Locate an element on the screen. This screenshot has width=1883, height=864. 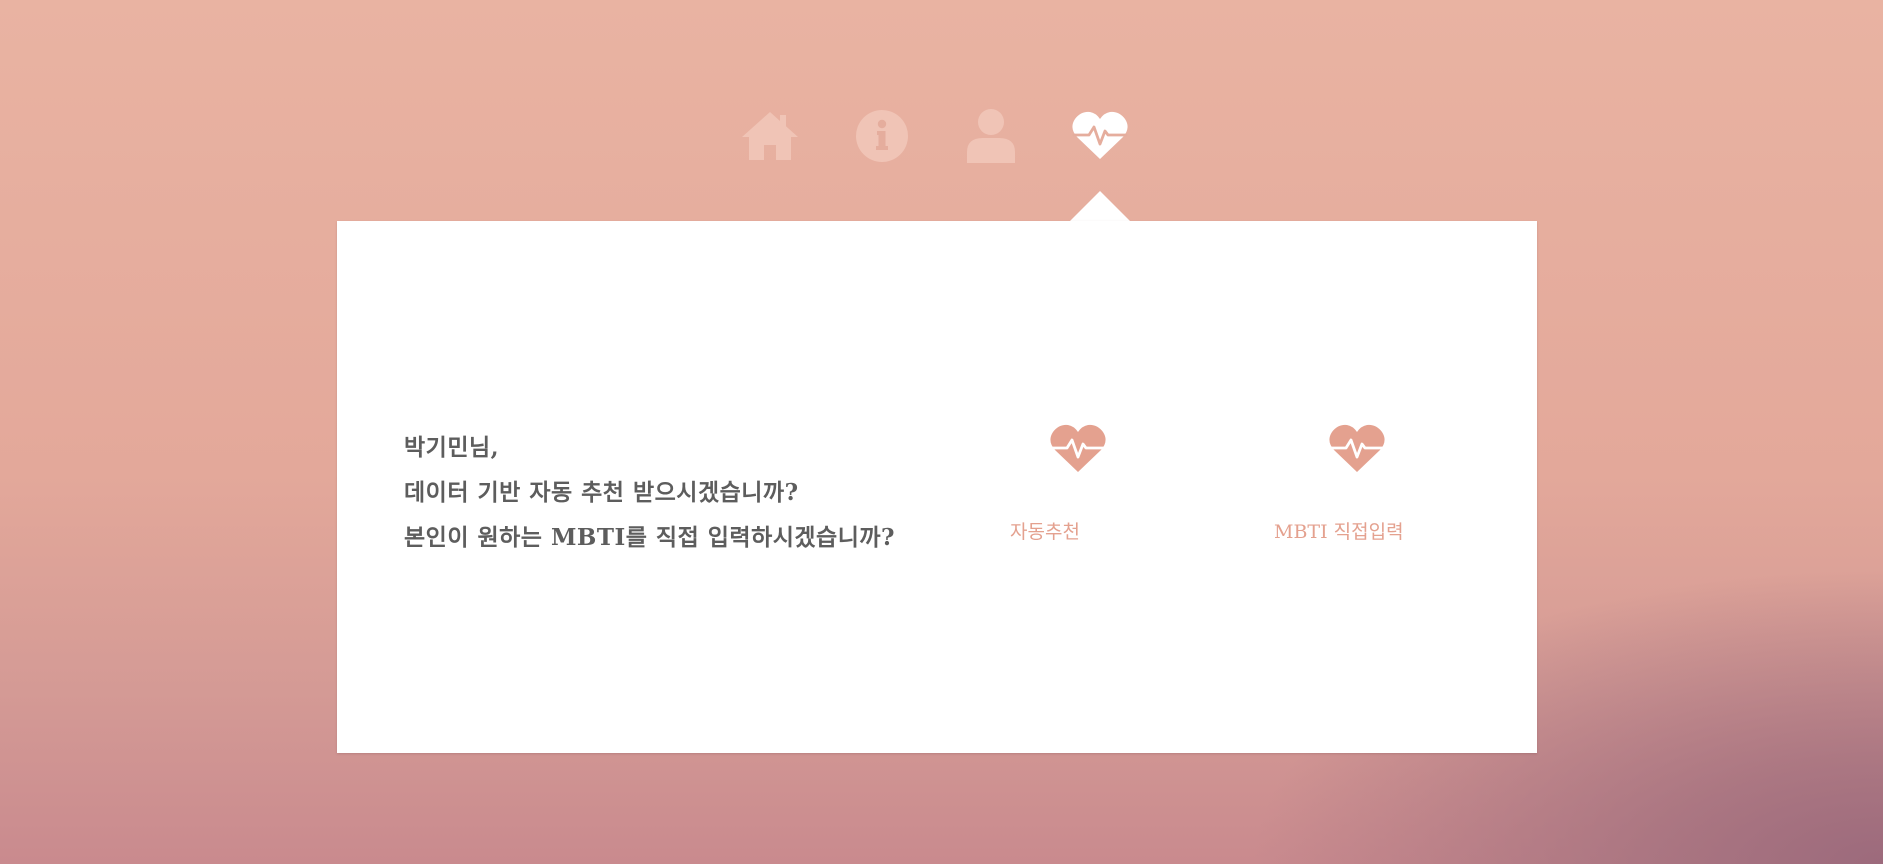
auto-recommend-button: 자동추천 is located at coordinates (1087, 484).